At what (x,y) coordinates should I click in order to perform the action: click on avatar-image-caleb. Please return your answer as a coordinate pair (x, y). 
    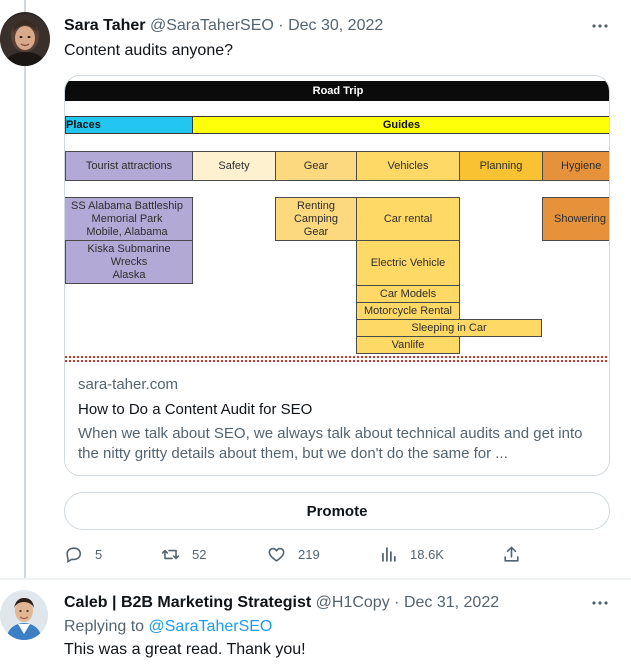
    Looking at the image, I should click on (24, 615).